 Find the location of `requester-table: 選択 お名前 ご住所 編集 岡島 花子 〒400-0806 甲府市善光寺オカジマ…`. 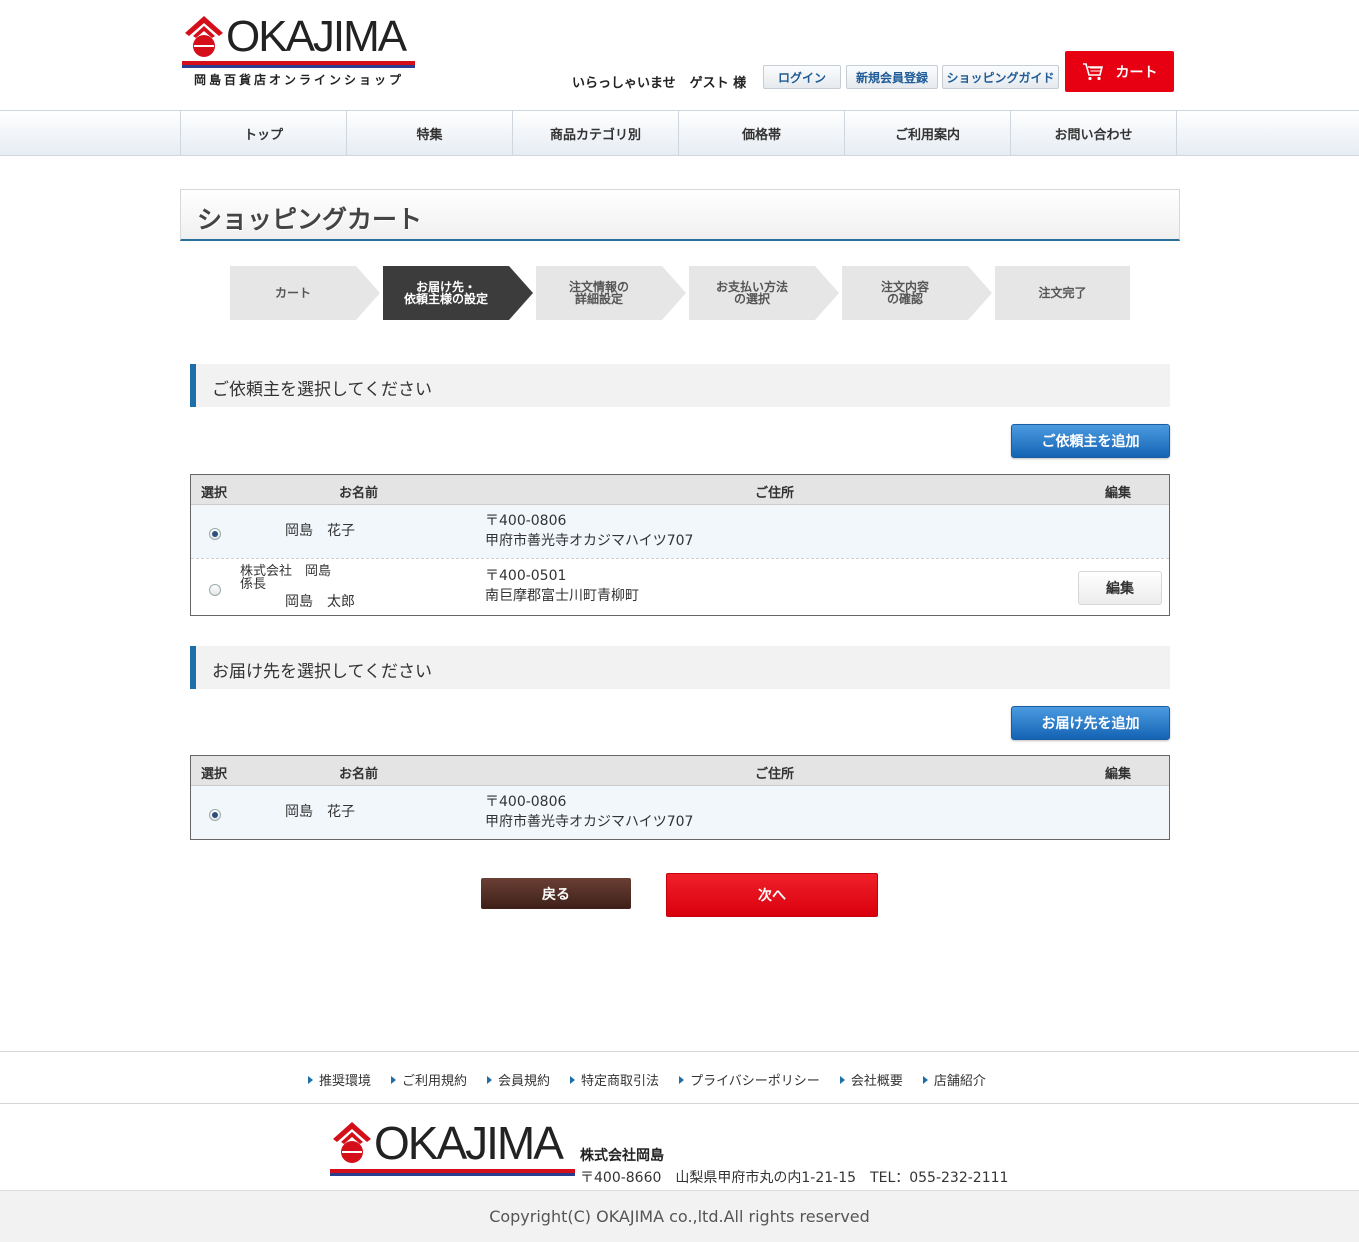

requester-table: 選択 お名前 ご住所 編集 岡島 花子 〒400-0806 甲府市善光寺オカジマ… is located at coordinates (680, 545).